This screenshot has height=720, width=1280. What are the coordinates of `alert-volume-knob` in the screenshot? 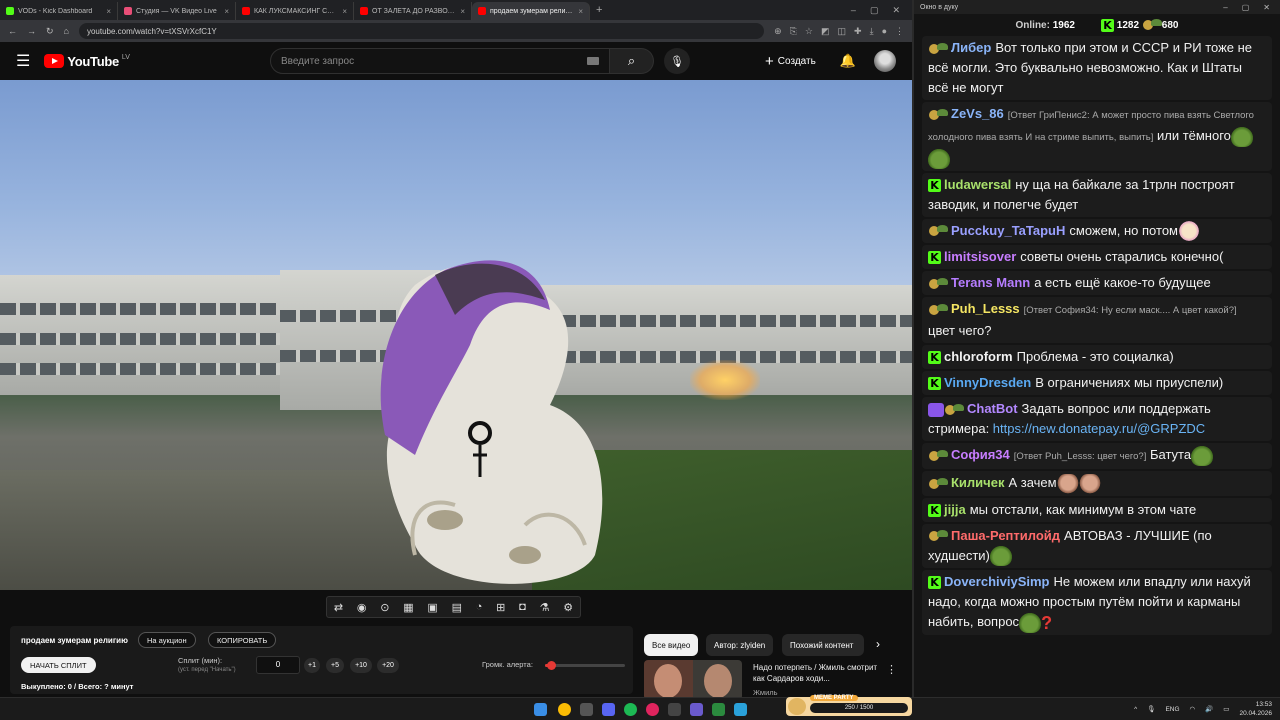 It's located at (552, 665).